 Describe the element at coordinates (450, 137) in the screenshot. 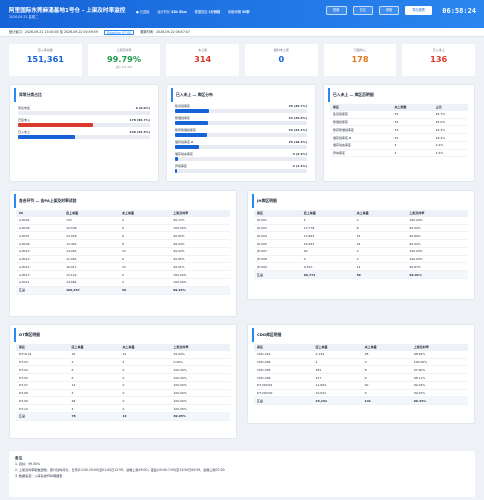

I see `table-cell: 18.4%` at that location.